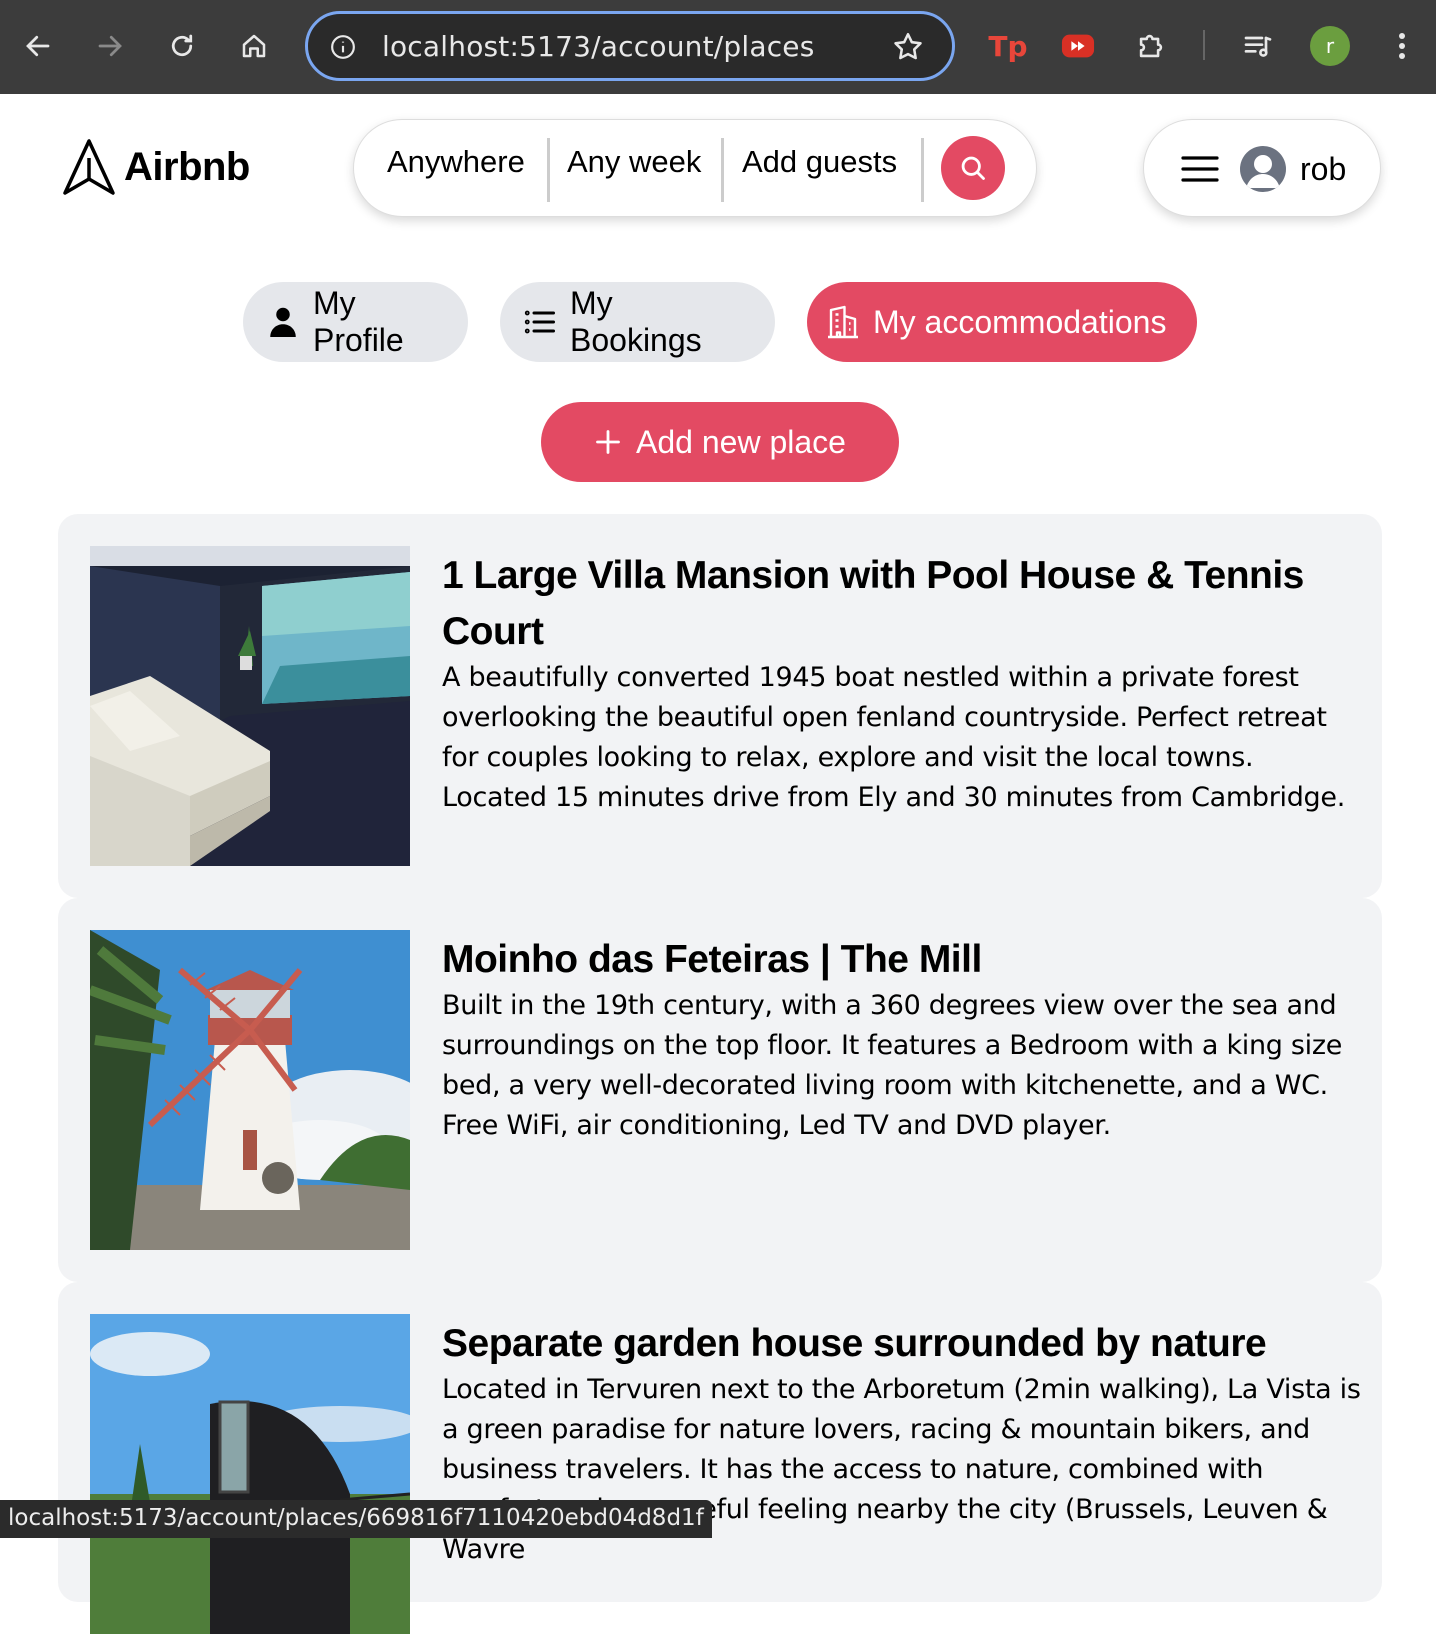 The height and width of the screenshot is (1634, 1436). What do you see at coordinates (908, 47) in the screenshot?
I see `star-icon` at bounding box center [908, 47].